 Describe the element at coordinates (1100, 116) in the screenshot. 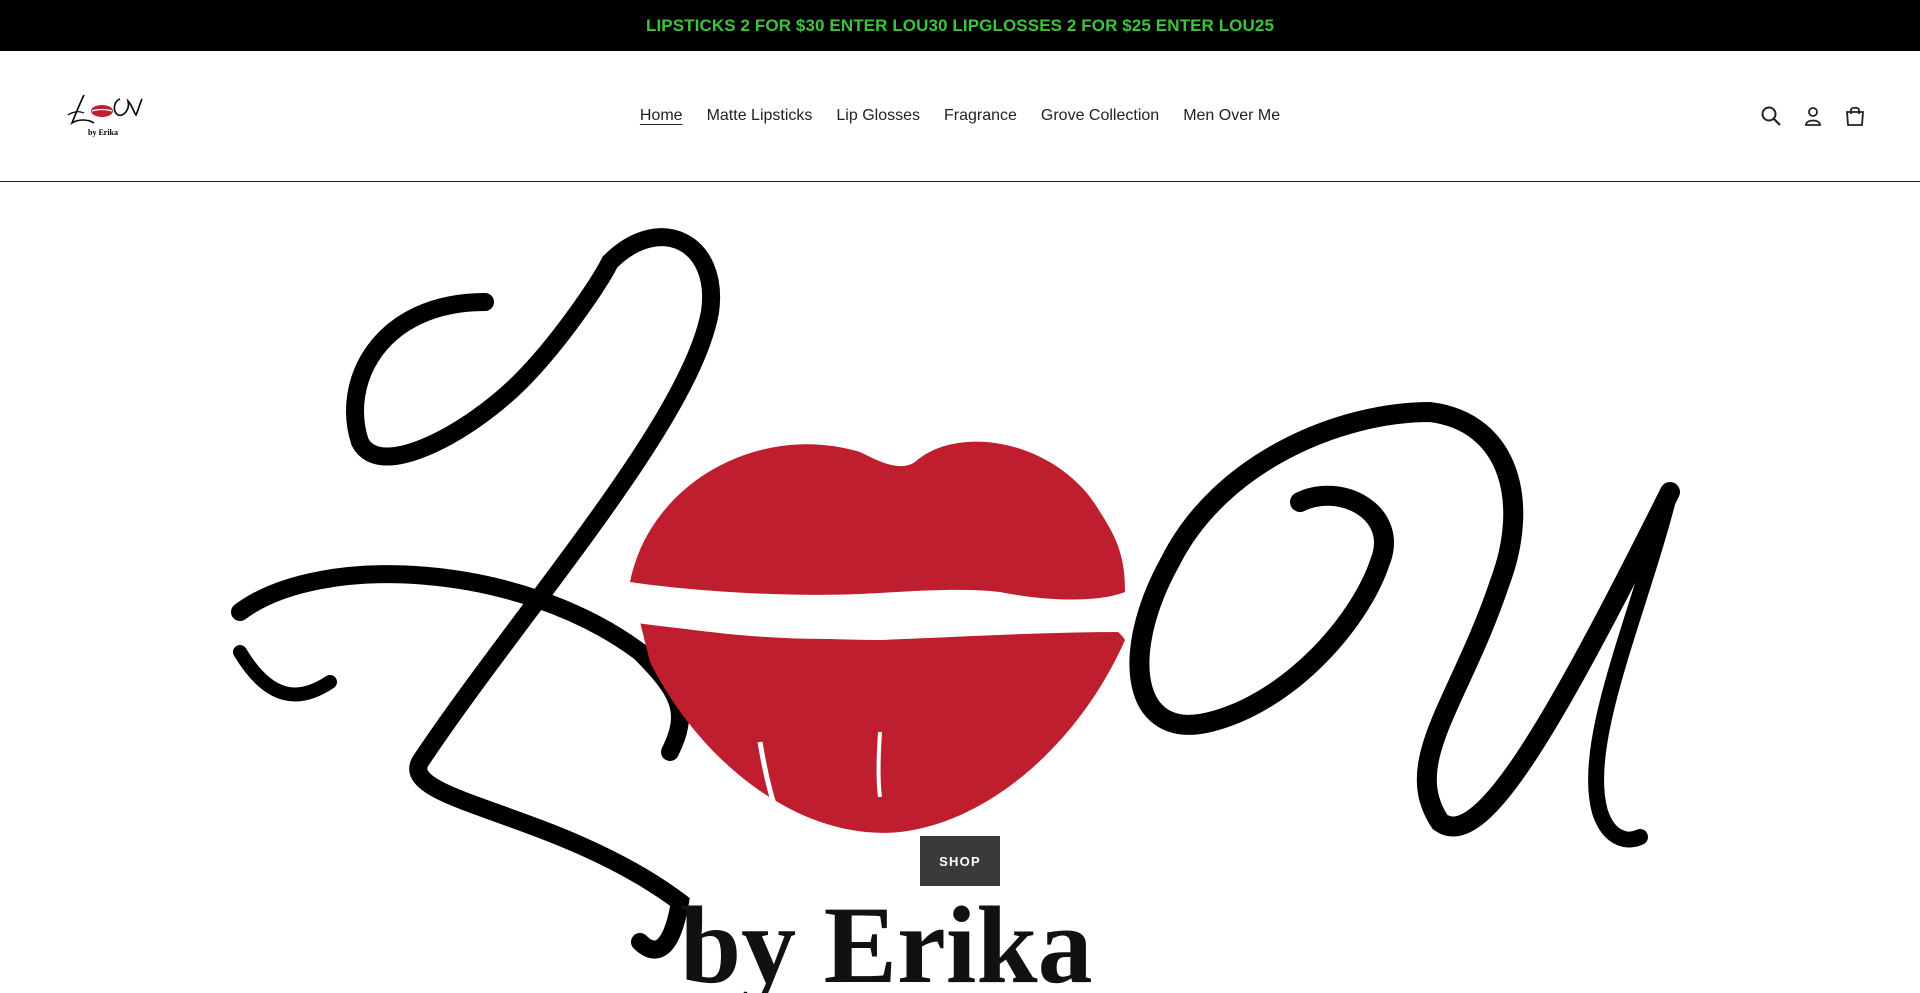

I see `nav-grove-collection: Grove Collection` at that location.